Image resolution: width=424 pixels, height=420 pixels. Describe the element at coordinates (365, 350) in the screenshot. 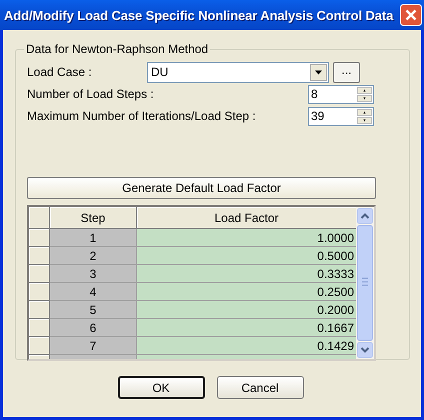

I see `scroll-down-icon` at that location.